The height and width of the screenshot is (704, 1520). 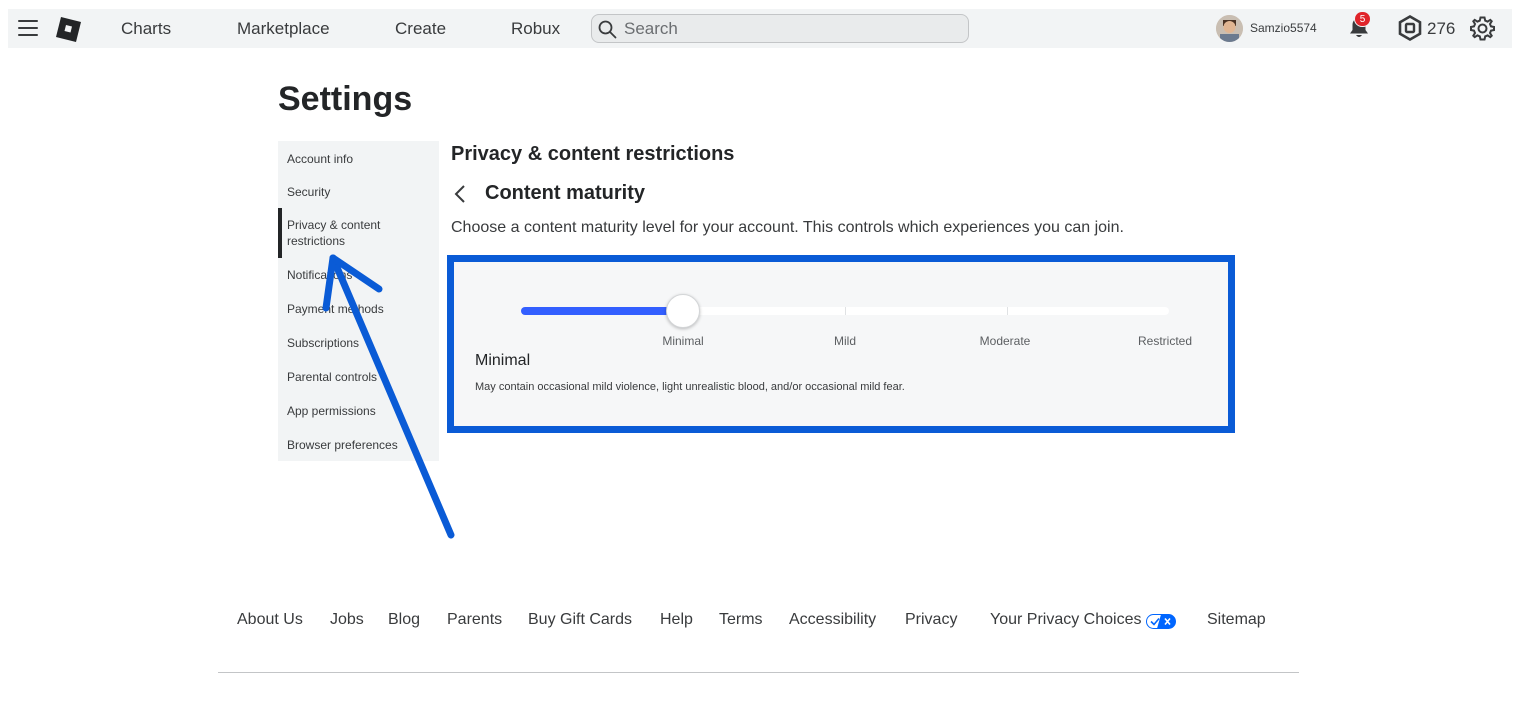 I want to click on footer-link-buy-gift-cards: Buy Gift Cards, so click(x=580, y=620).